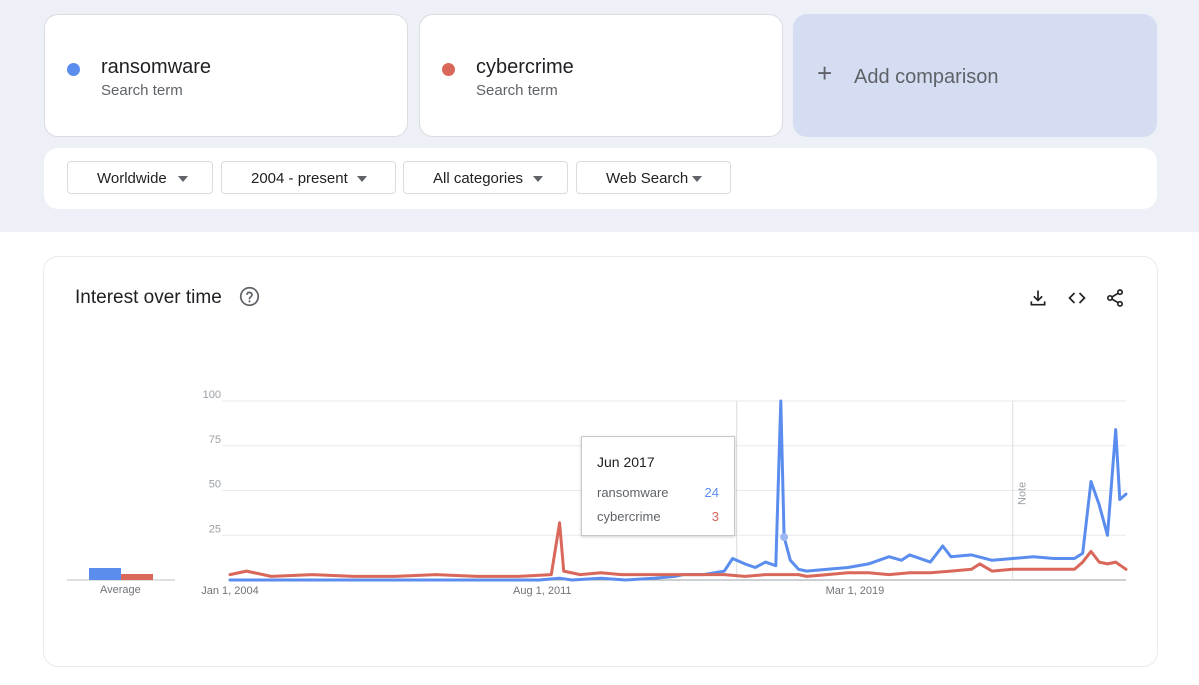  Describe the element at coordinates (132, 178) in the screenshot. I see `region-value: Worldwide` at that location.